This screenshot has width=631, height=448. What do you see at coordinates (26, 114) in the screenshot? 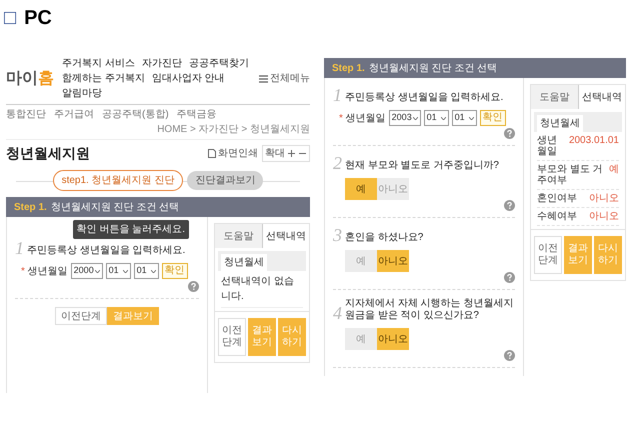
I see `subnav-link: 통합진단` at bounding box center [26, 114].